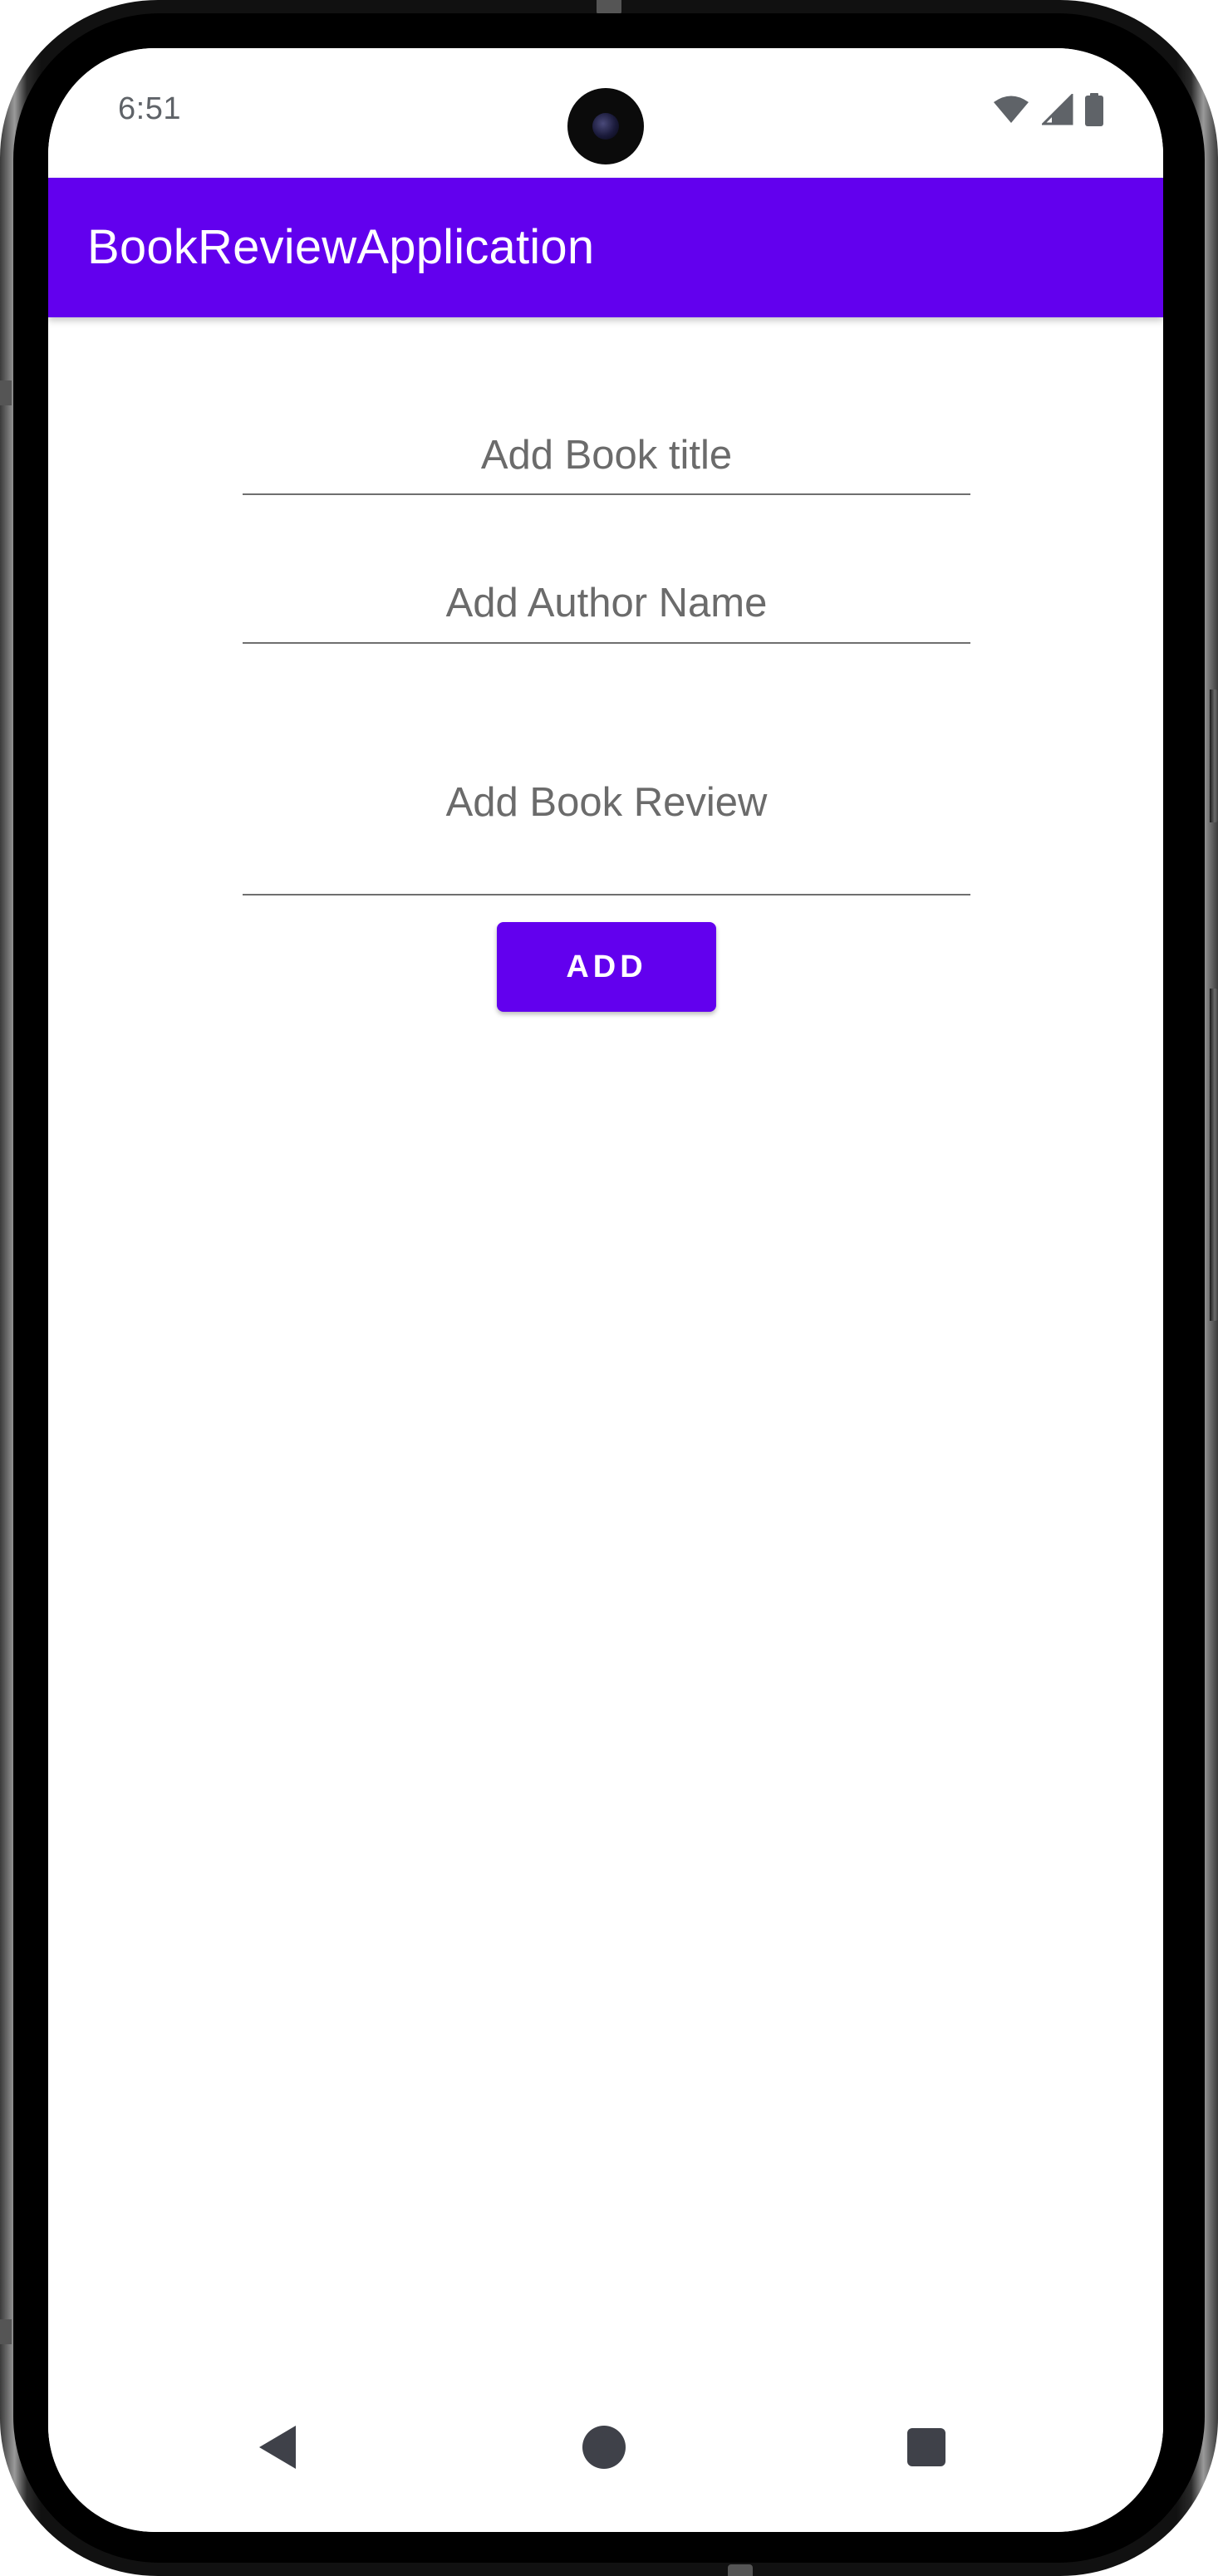 The image size is (1218, 2576). I want to click on front-camera, so click(605, 126).